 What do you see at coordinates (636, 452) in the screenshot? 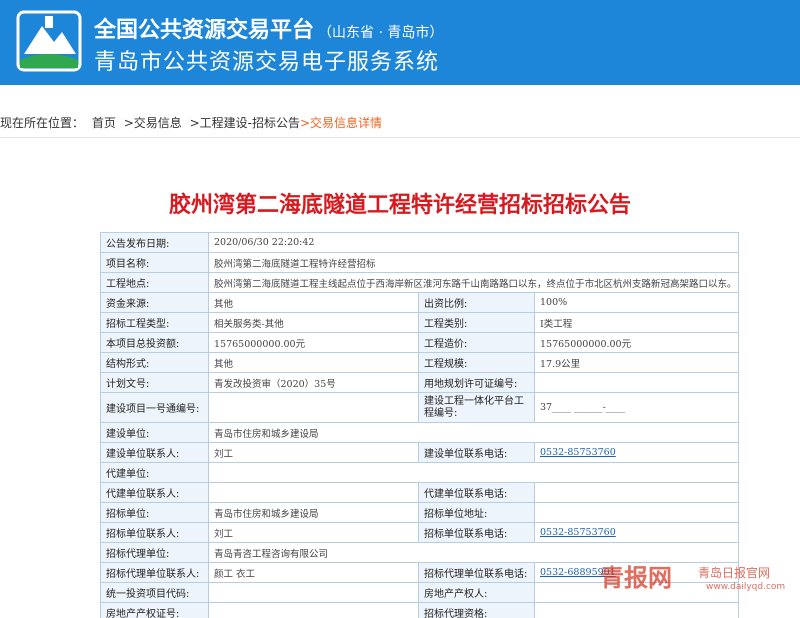
I see `owner-phone-cell: 0532-85753760` at bounding box center [636, 452].